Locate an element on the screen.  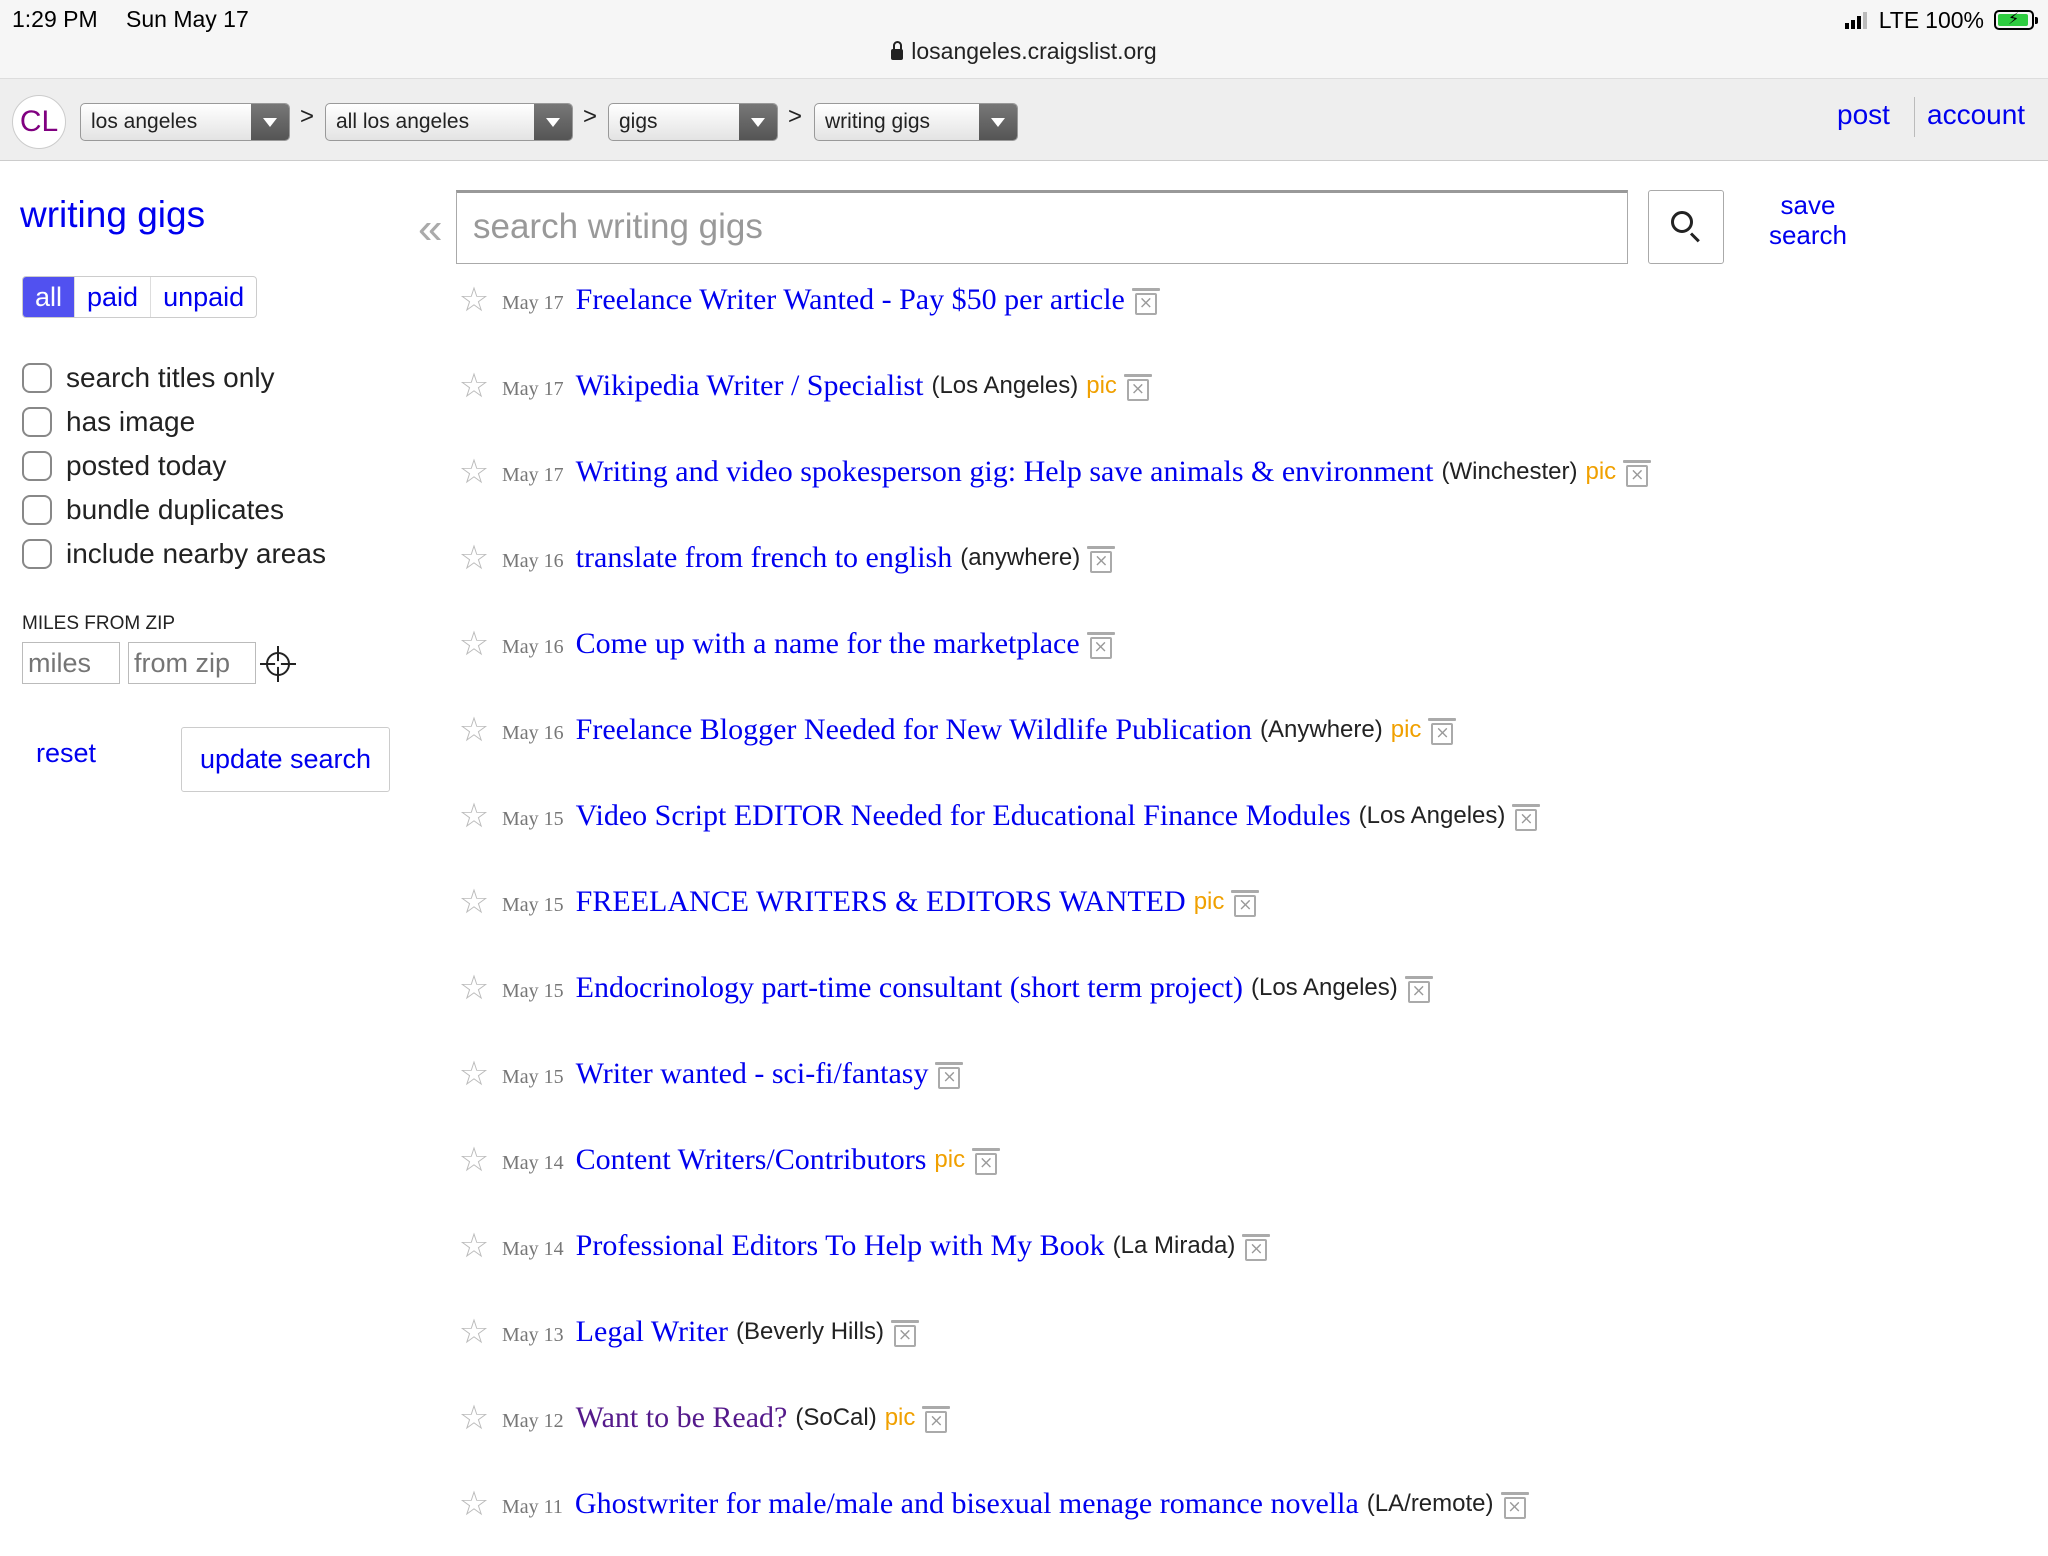
result-title-link: Come up with a name for the marketplace is located at coordinates (828, 644).